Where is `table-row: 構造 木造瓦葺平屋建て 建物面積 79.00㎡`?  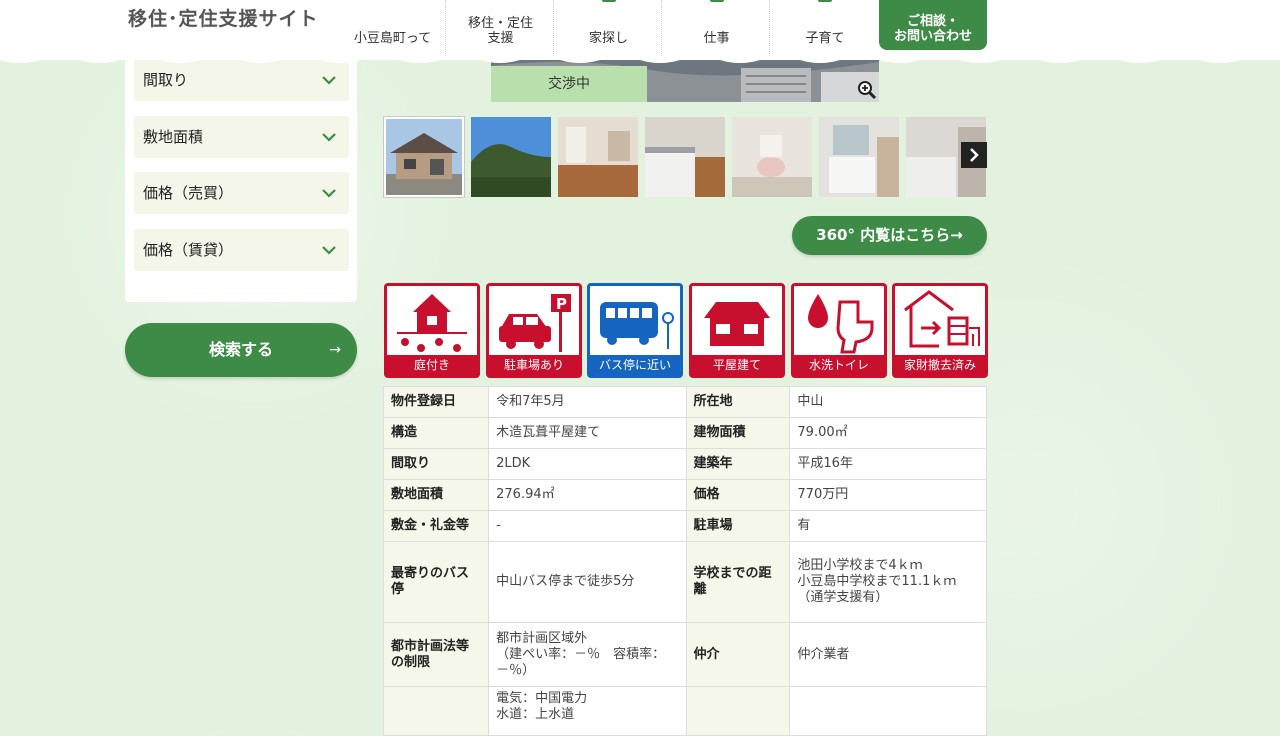 table-row: 構造 木造瓦葺平屋建て 建物面積 79.00㎡ is located at coordinates (684, 433).